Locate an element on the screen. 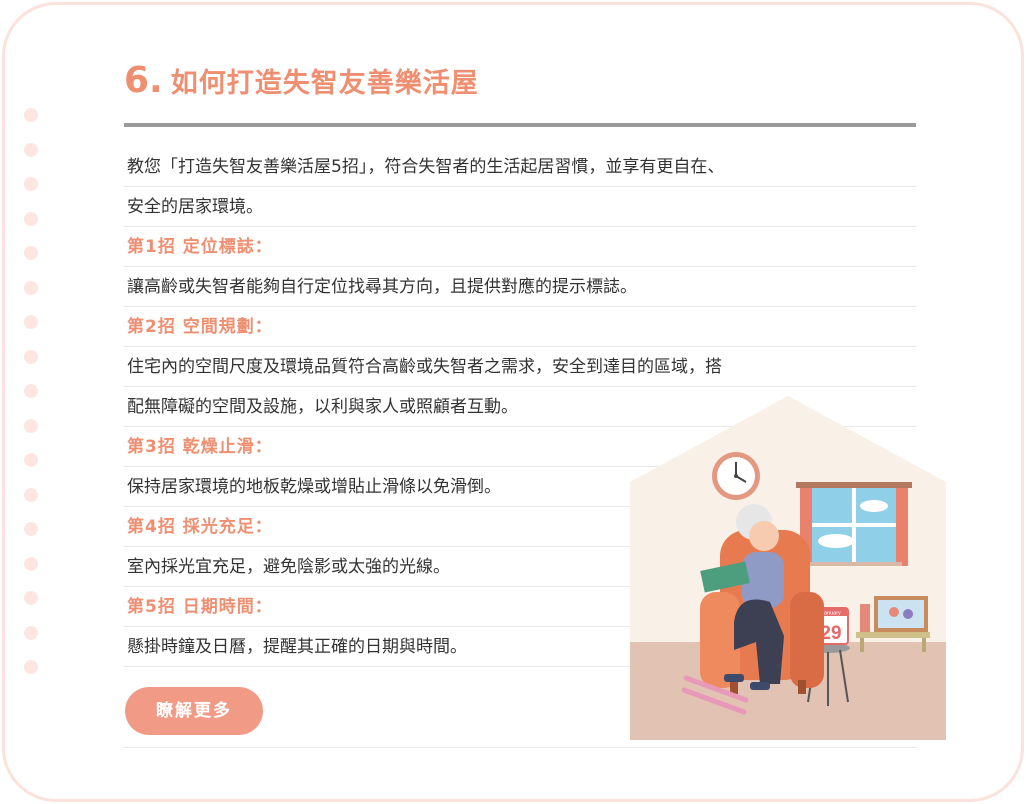 The height and width of the screenshot is (804, 1026). body-line: 住宅內的空間尺度及環境品質符合高齡或失智者之需求，安全到達目的區域，搭 is located at coordinates (520, 367).